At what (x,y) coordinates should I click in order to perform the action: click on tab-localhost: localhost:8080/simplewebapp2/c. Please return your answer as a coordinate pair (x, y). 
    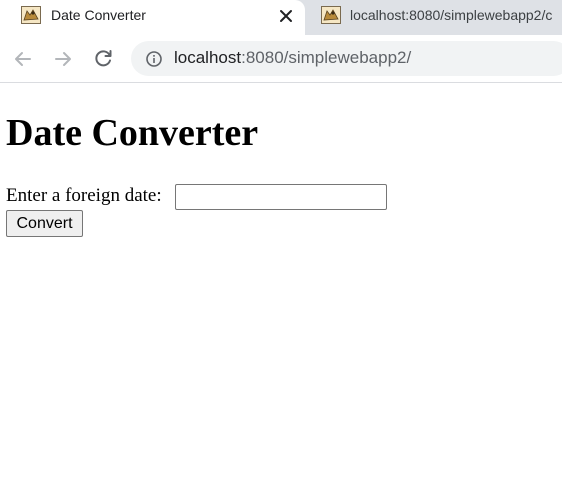
    Looking at the image, I should click on (433, 17).